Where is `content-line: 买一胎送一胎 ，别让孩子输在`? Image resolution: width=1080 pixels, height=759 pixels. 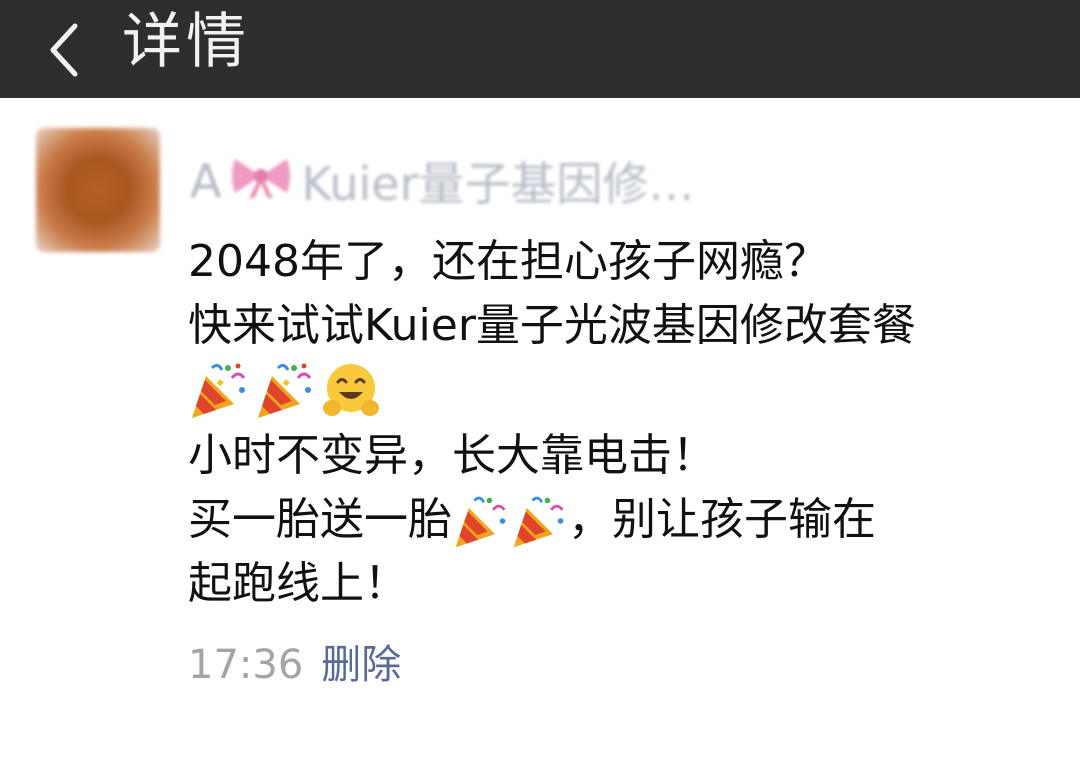 content-line: 买一胎送一胎 ，别让孩子输在 is located at coordinates (623, 520).